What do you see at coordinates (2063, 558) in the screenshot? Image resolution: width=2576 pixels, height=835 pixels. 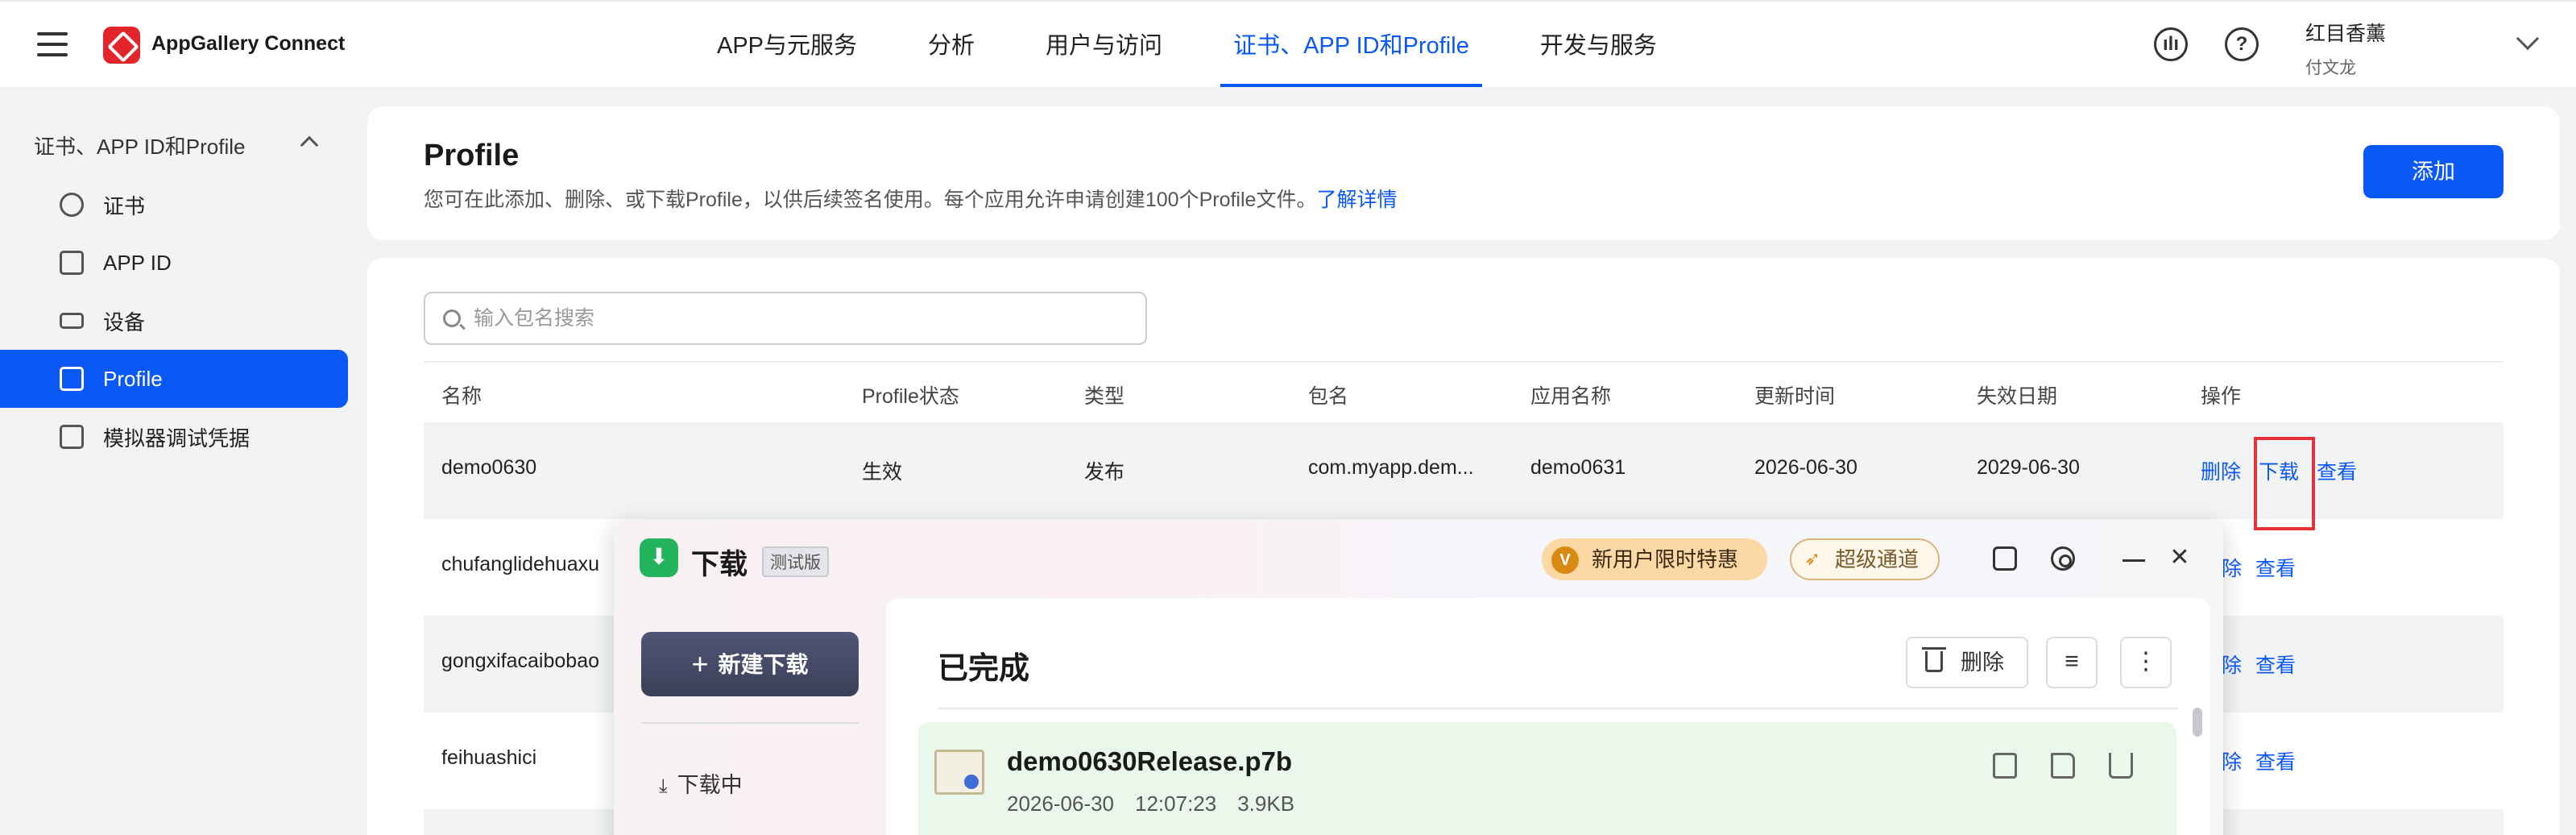 I see `settings-icon` at bounding box center [2063, 558].